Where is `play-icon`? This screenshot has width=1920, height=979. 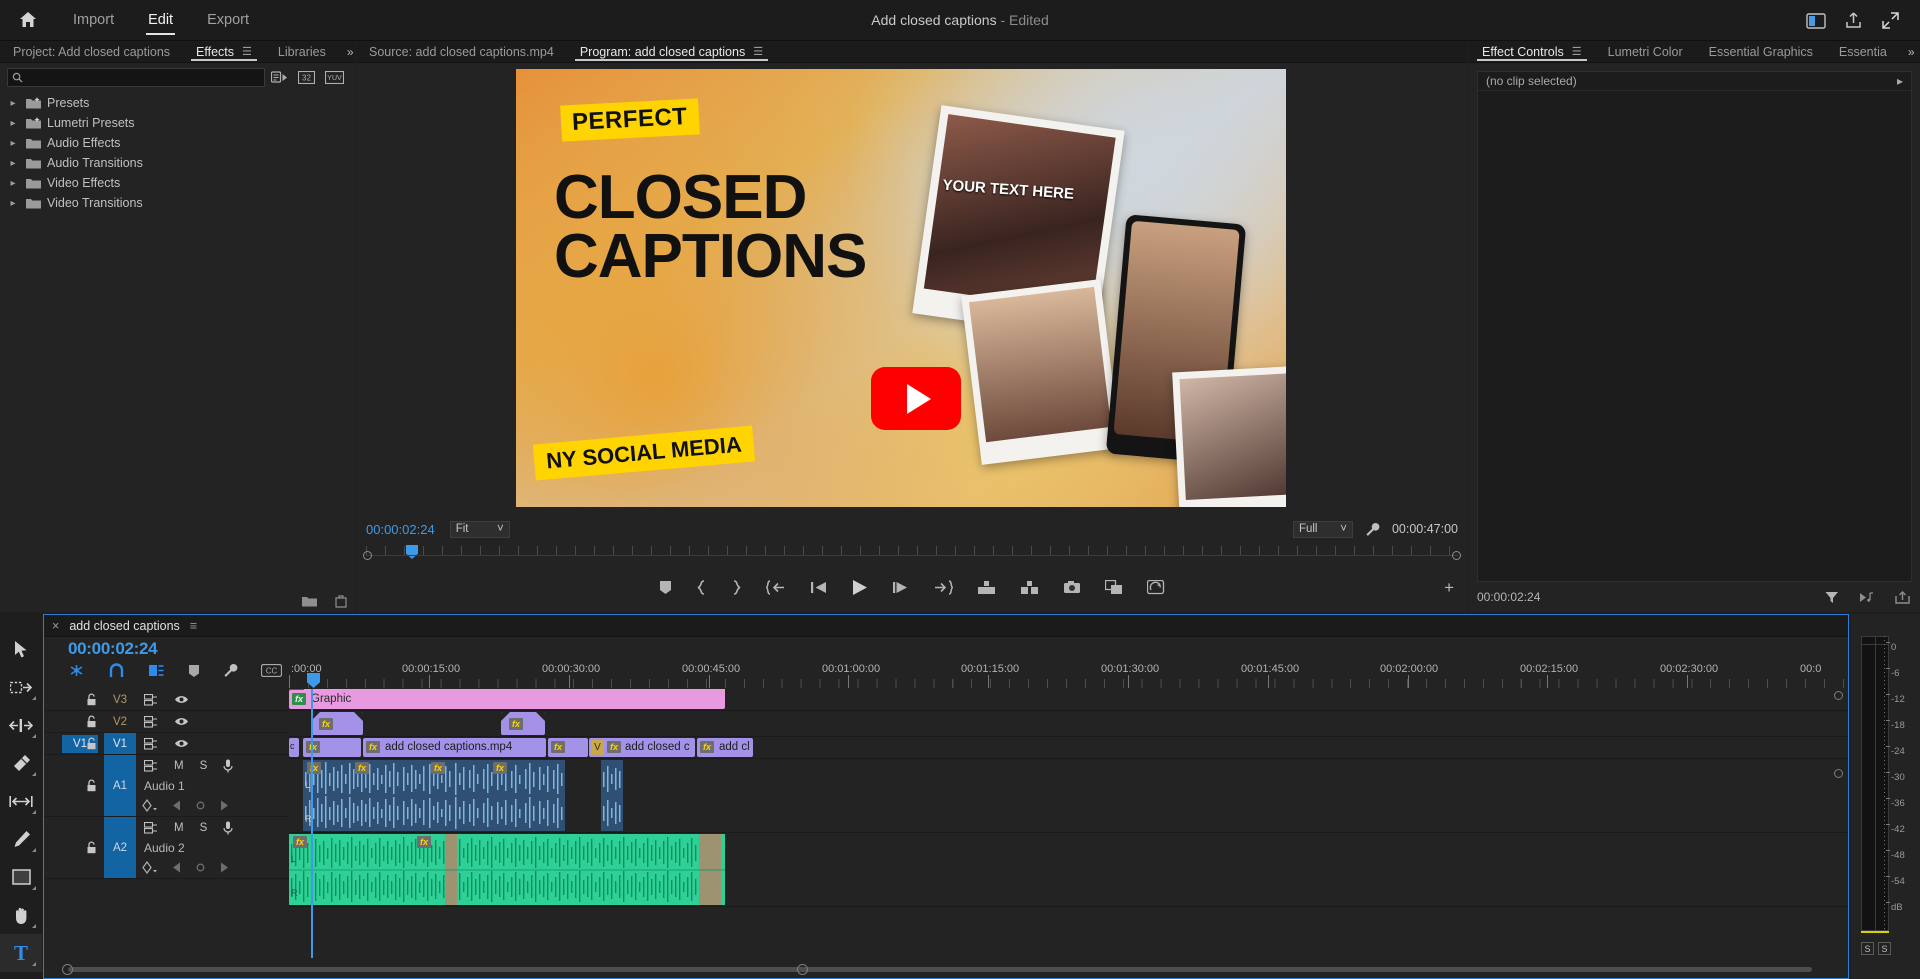
play-icon is located at coordinates (859, 587).